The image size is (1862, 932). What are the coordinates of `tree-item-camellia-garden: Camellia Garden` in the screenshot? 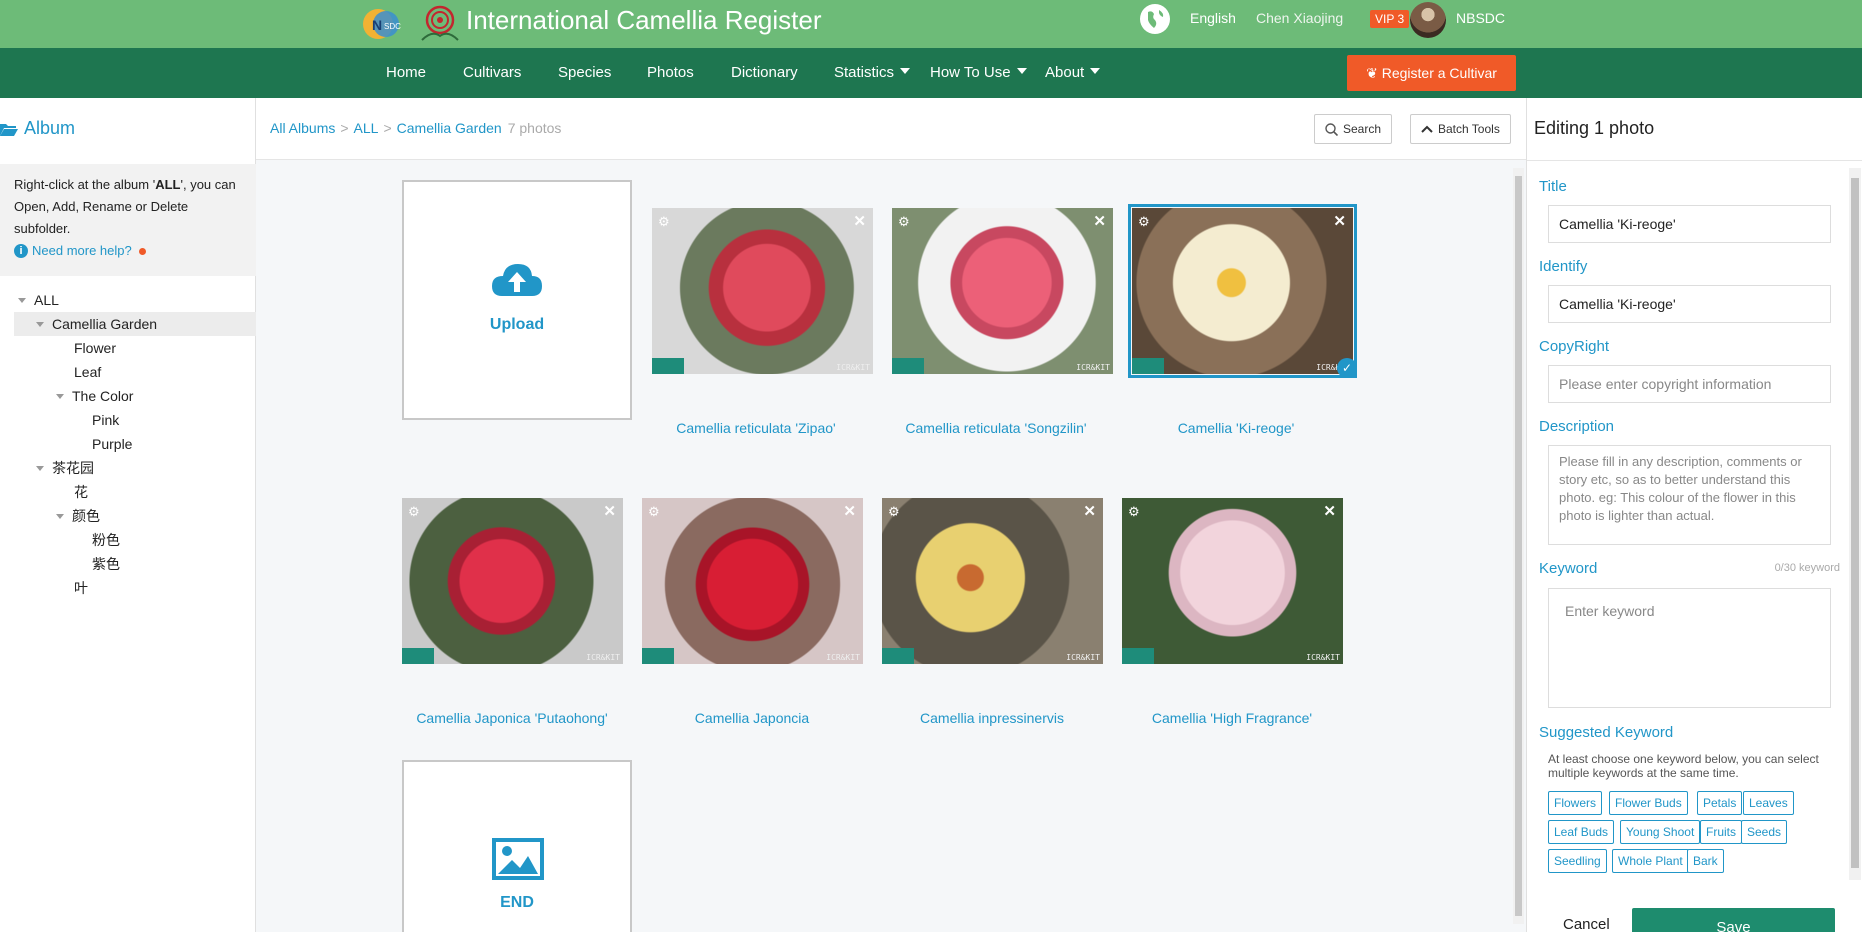 It's located at (135, 324).